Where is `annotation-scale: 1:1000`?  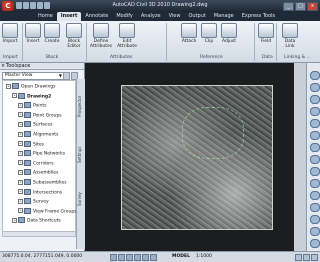
annotation-scale: 1:1000 is located at coordinates (204, 256).